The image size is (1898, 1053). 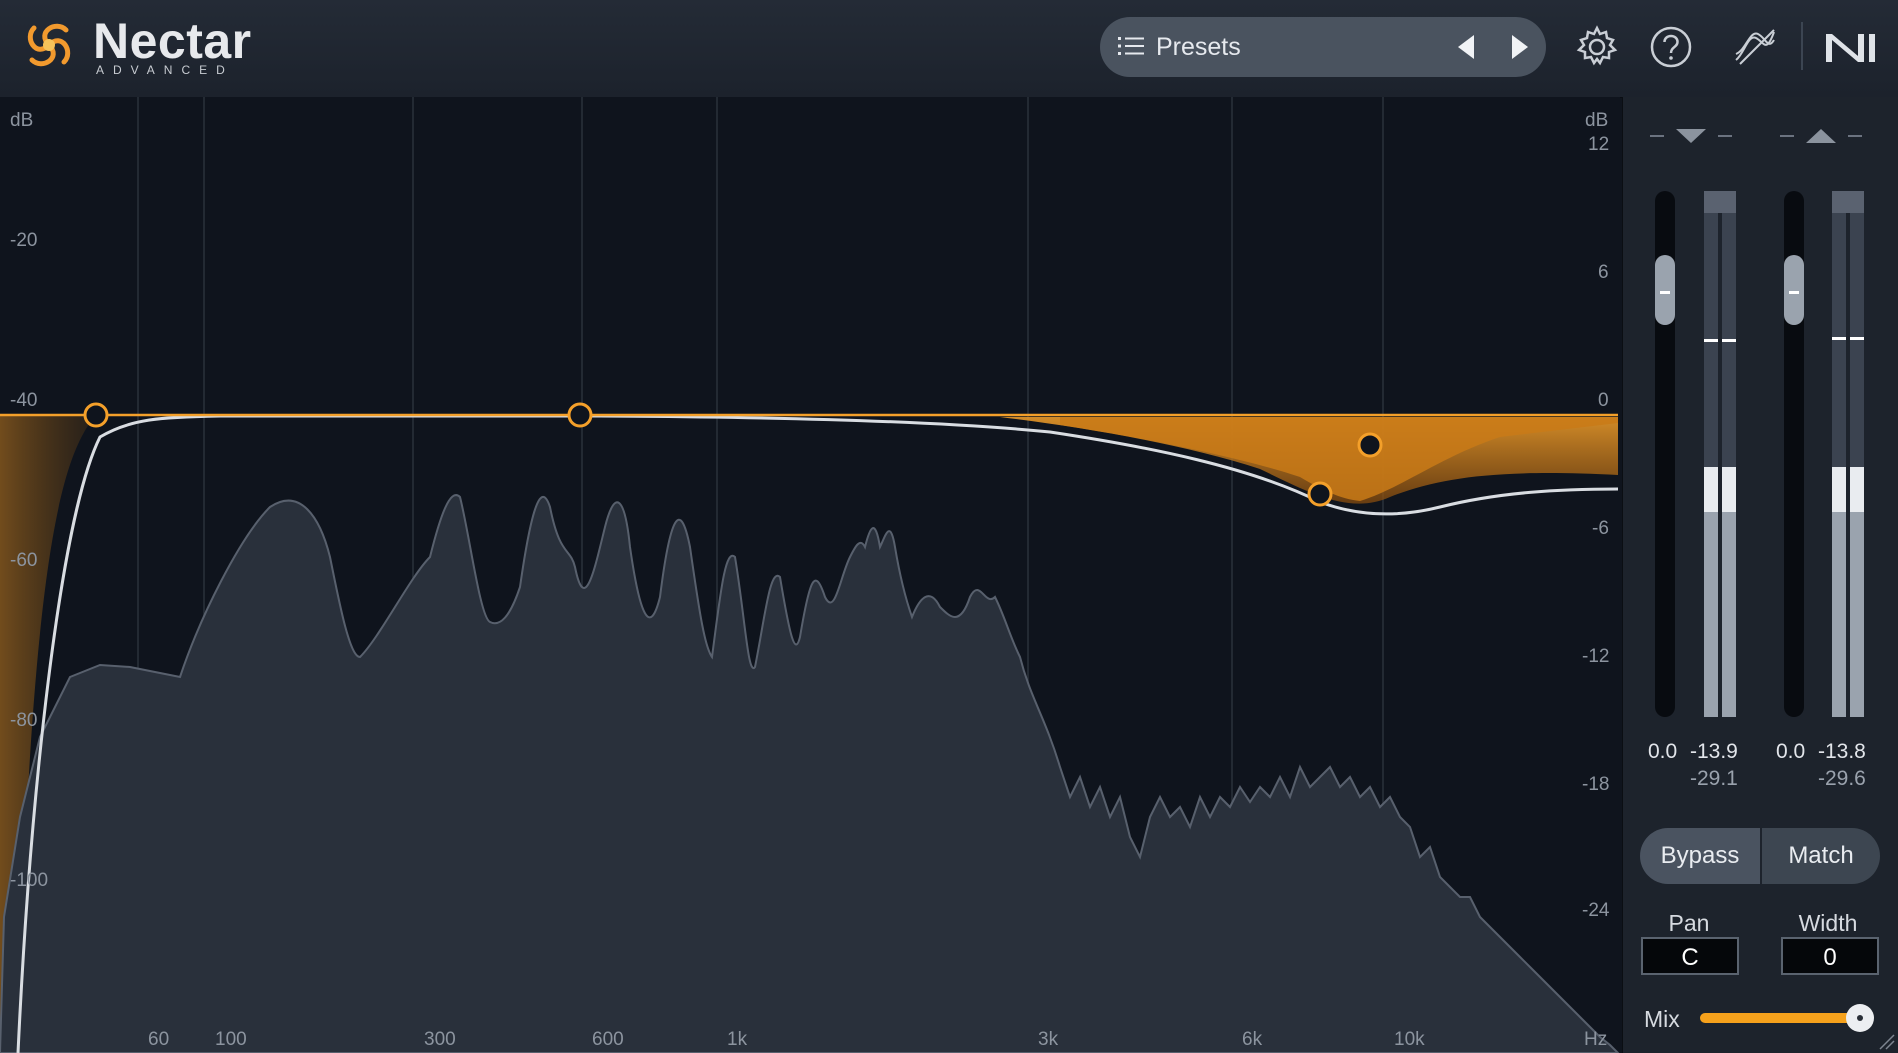 I want to click on node-low-cut, so click(x=96, y=415).